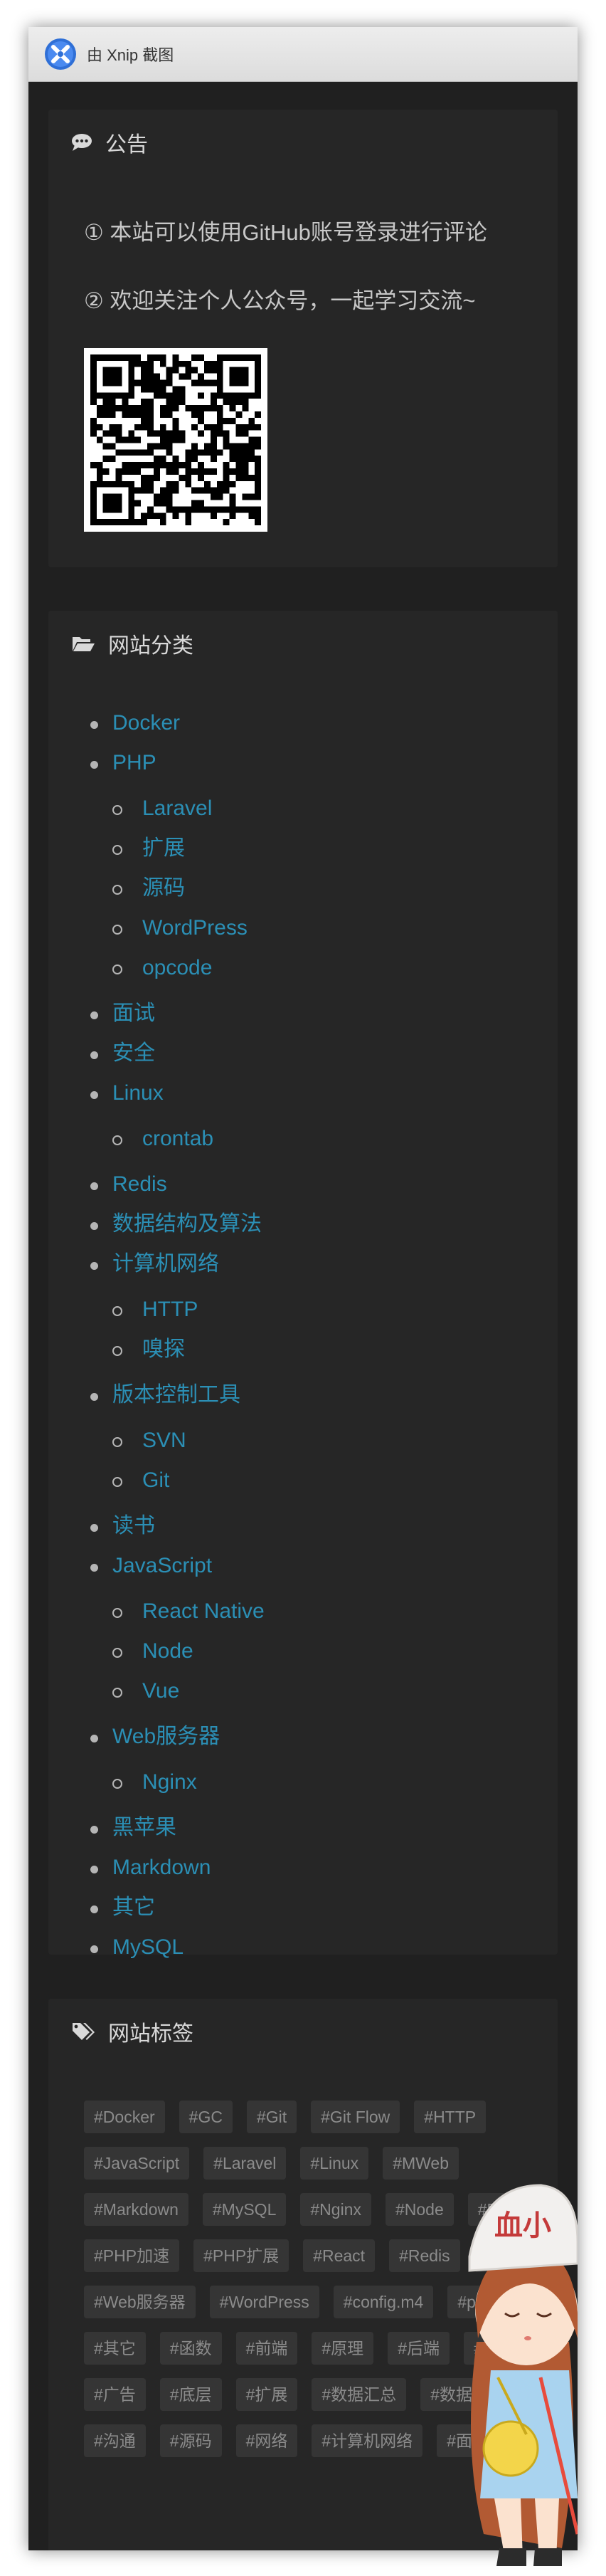 This screenshot has height=2576, width=606. Describe the element at coordinates (177, 1062) in the screenshot. I see `category-item: 安全` at that location.